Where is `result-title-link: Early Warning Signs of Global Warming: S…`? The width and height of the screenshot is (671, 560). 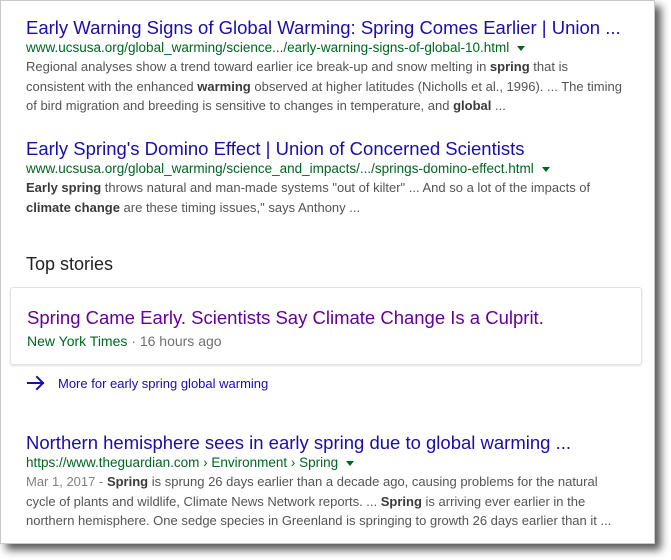
result-title-link: Early Warning Signs of Global Warming: S… is located at coordinates (331, 28).